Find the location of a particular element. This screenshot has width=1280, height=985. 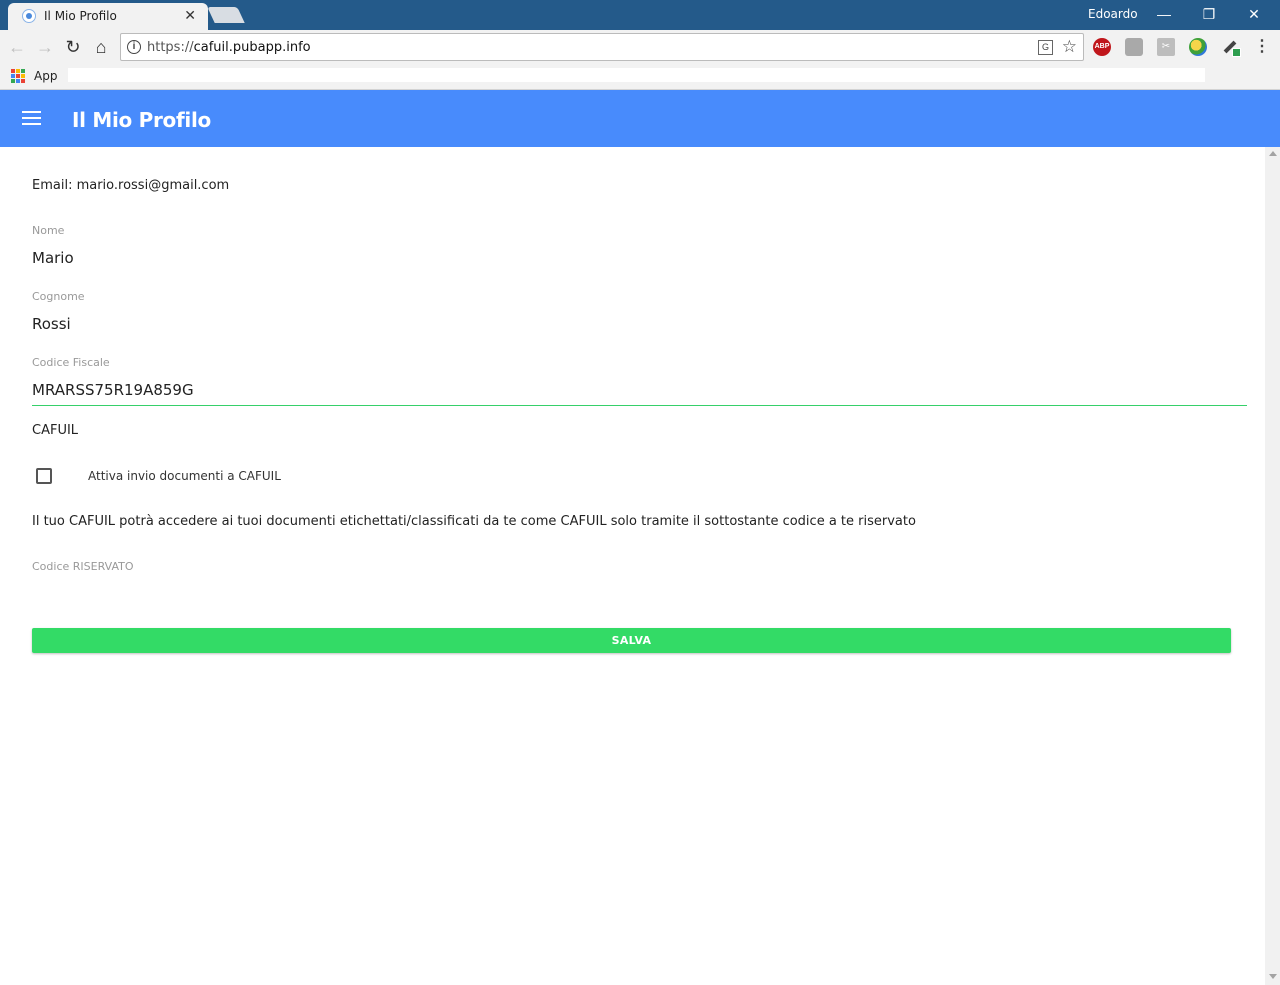

url-text: https://cafuil.pubapp.info is located at coordinates (229, 47).